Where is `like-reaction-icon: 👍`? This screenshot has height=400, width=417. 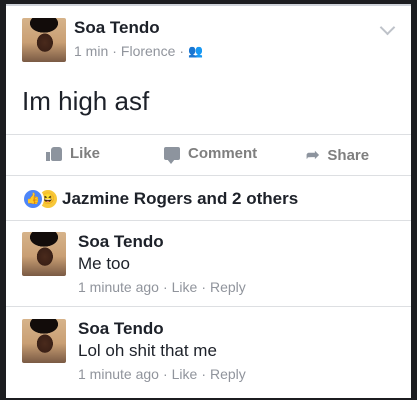
like-reaction-icon: 👍 is located at coordinates (33, 199).